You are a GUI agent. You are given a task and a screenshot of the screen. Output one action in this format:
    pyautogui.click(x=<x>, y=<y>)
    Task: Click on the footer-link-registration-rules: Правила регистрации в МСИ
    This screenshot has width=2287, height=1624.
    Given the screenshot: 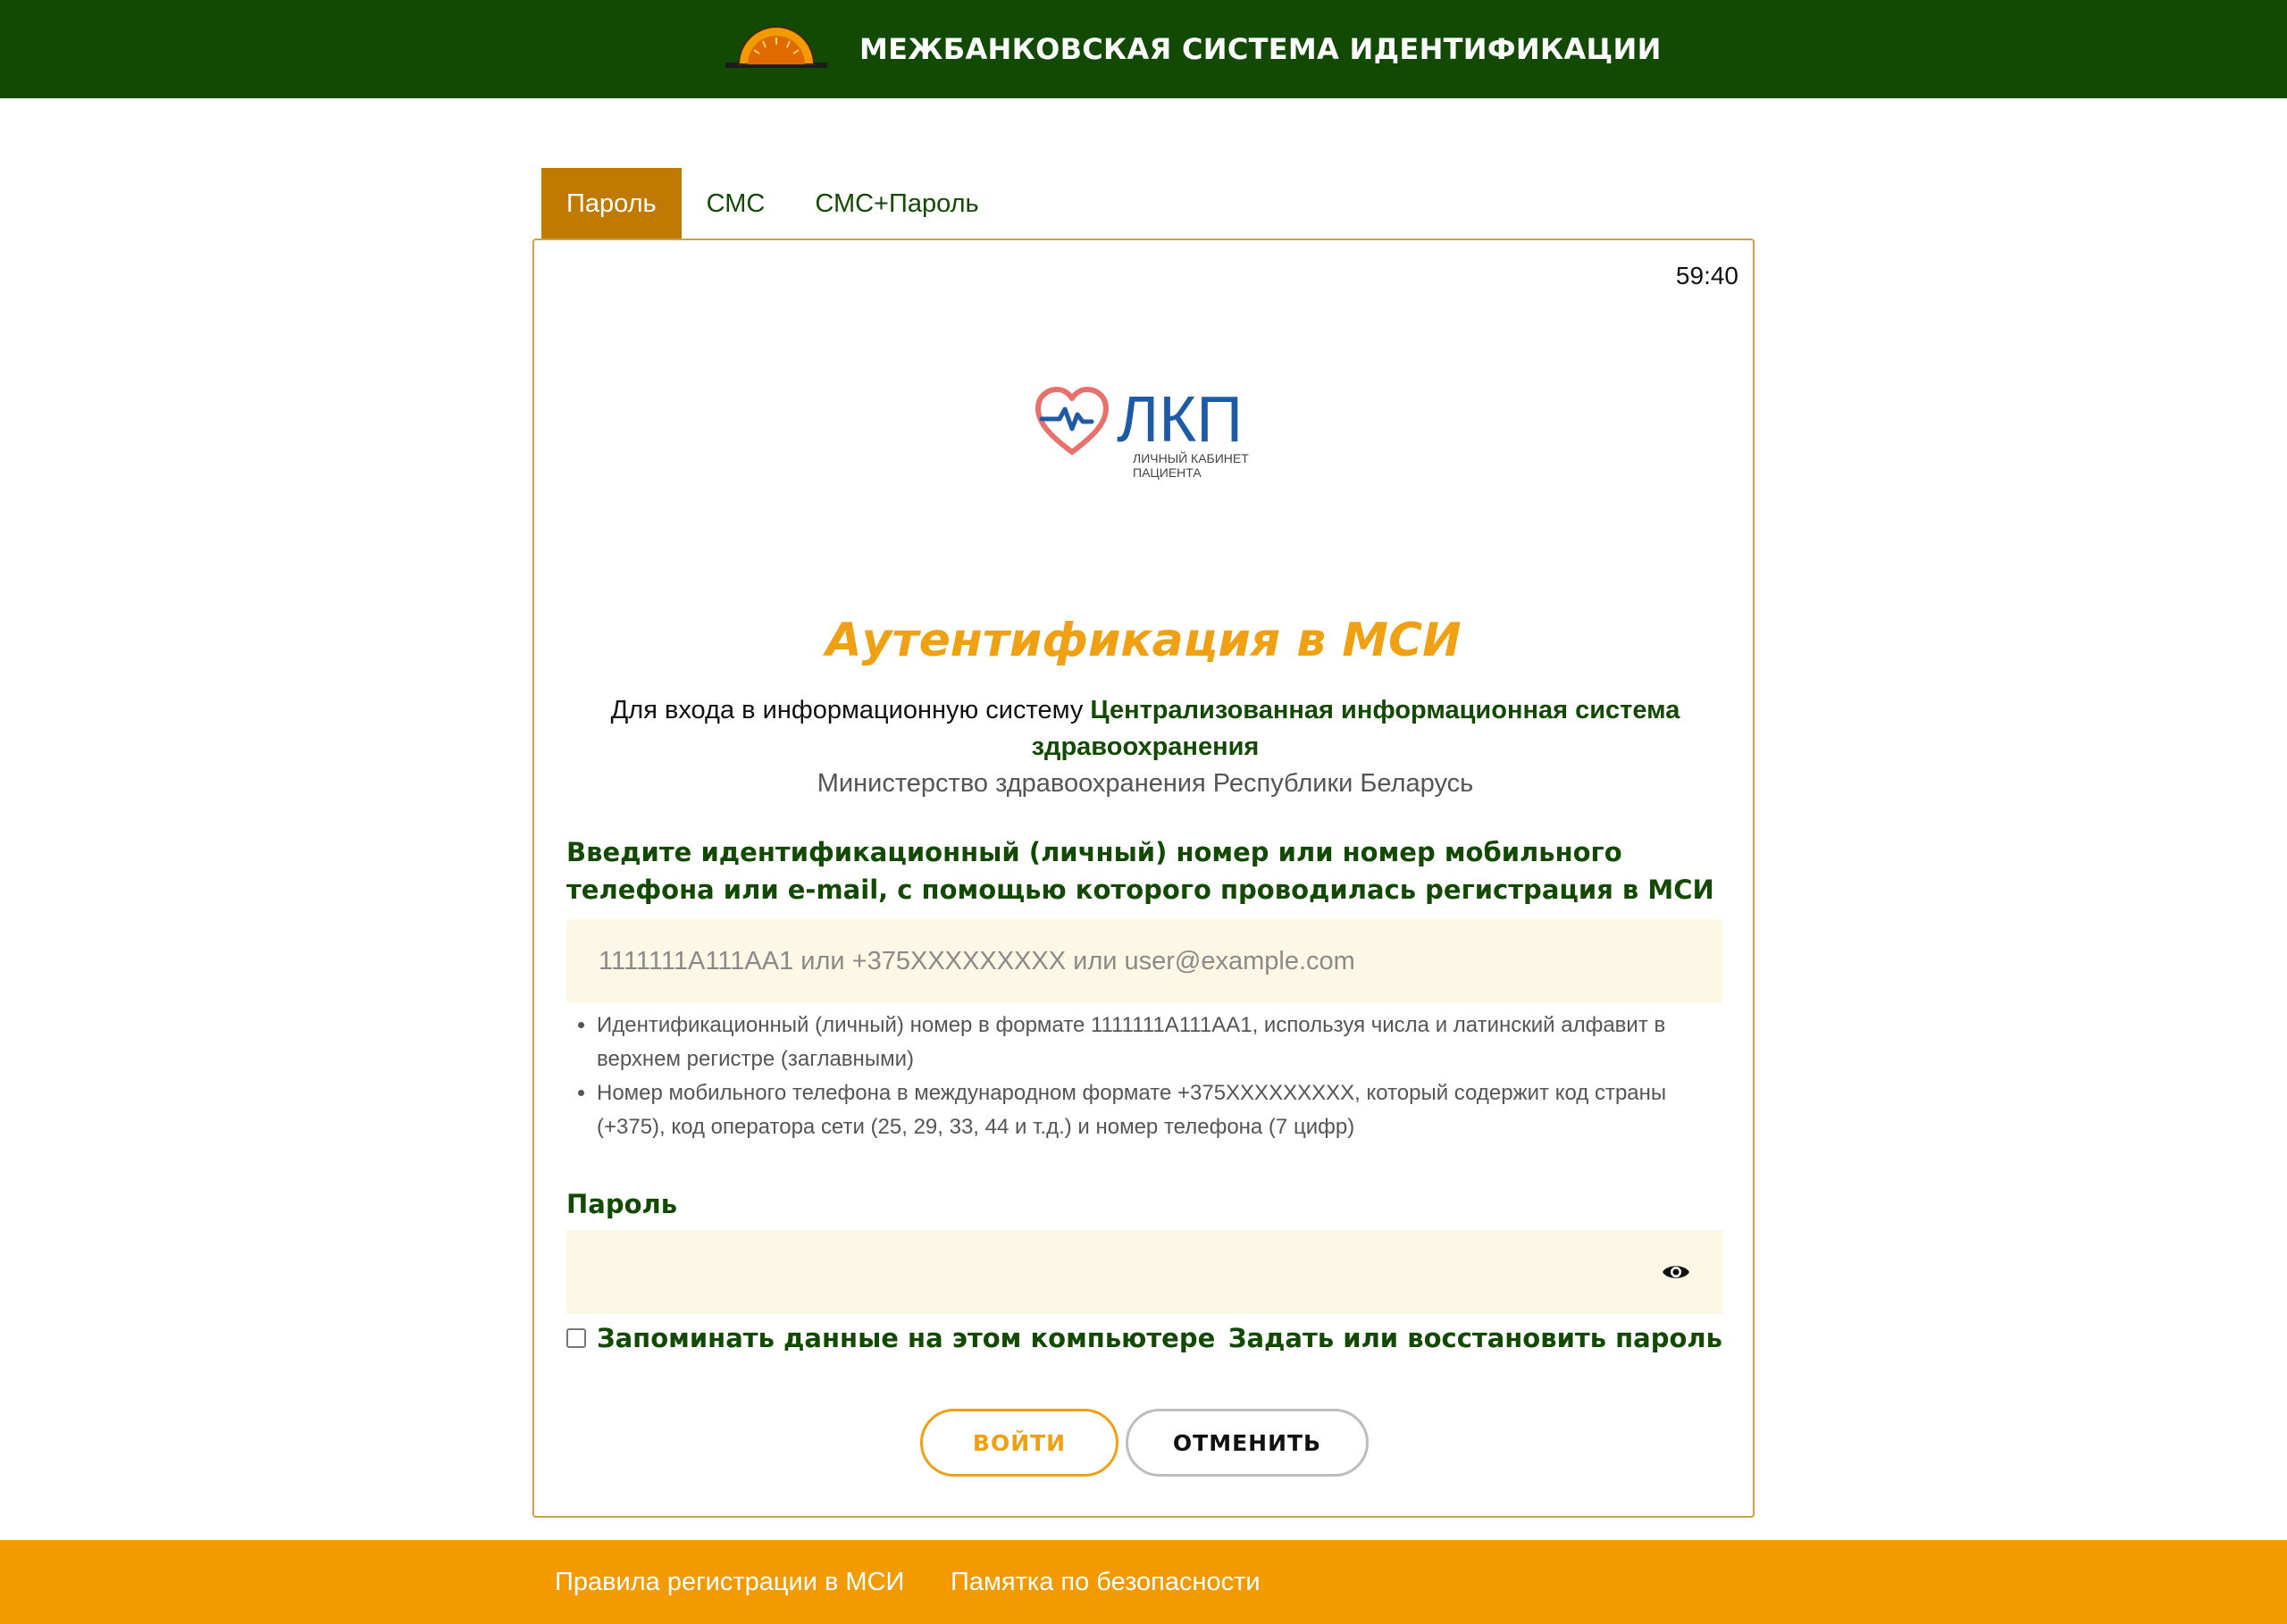 What is the action you would take?
    pyautogui.click(x=729, y=1582)
    